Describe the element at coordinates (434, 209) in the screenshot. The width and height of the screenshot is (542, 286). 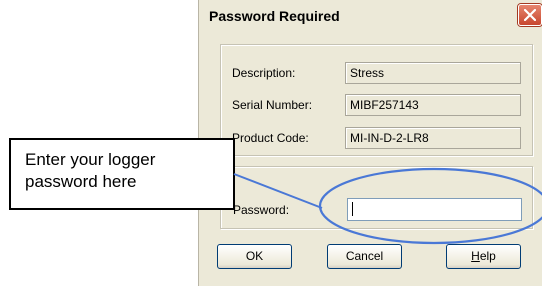
I see `password-input` at that location.